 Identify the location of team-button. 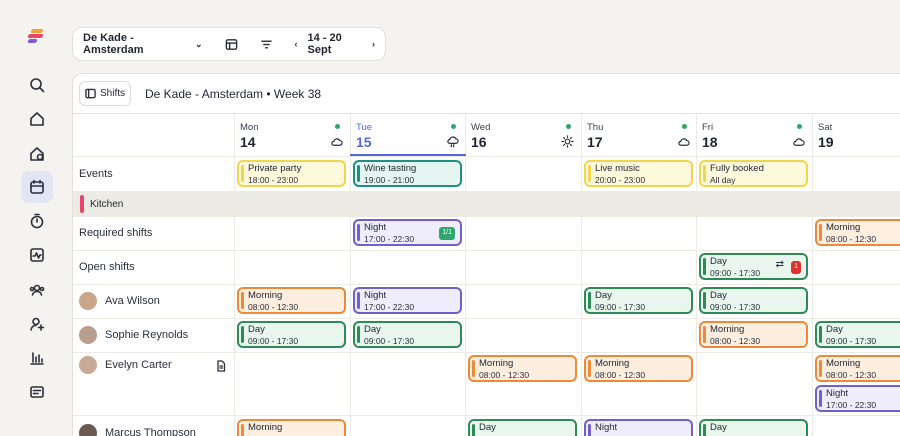
(37, 290).